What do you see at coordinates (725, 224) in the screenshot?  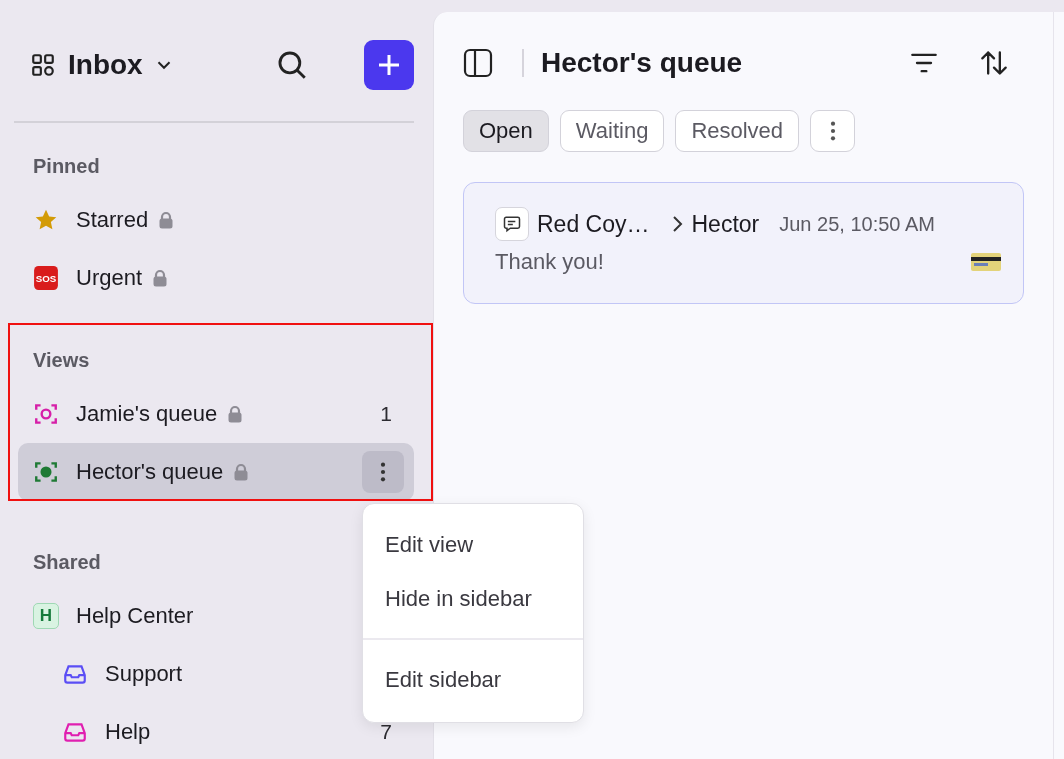 I see `recipient-name: Hector` at bounding box center [725, 224].